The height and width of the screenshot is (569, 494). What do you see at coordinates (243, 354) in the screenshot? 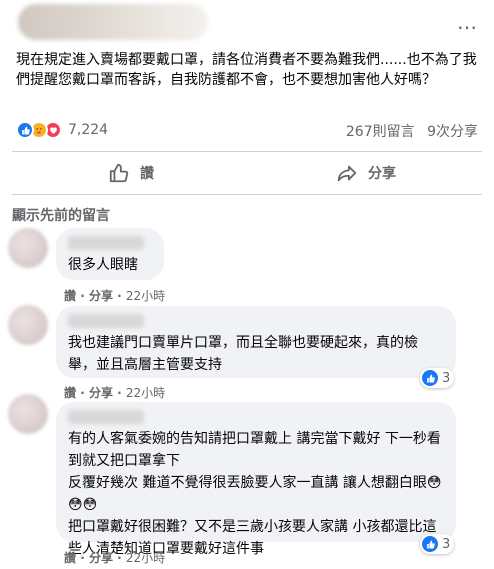
I see `comment-text: 我也建議門口賣單片口罩，而且全聯也要硬起來，真的檢舉，並且高層主管要支持` at bounding box center [243, 354].